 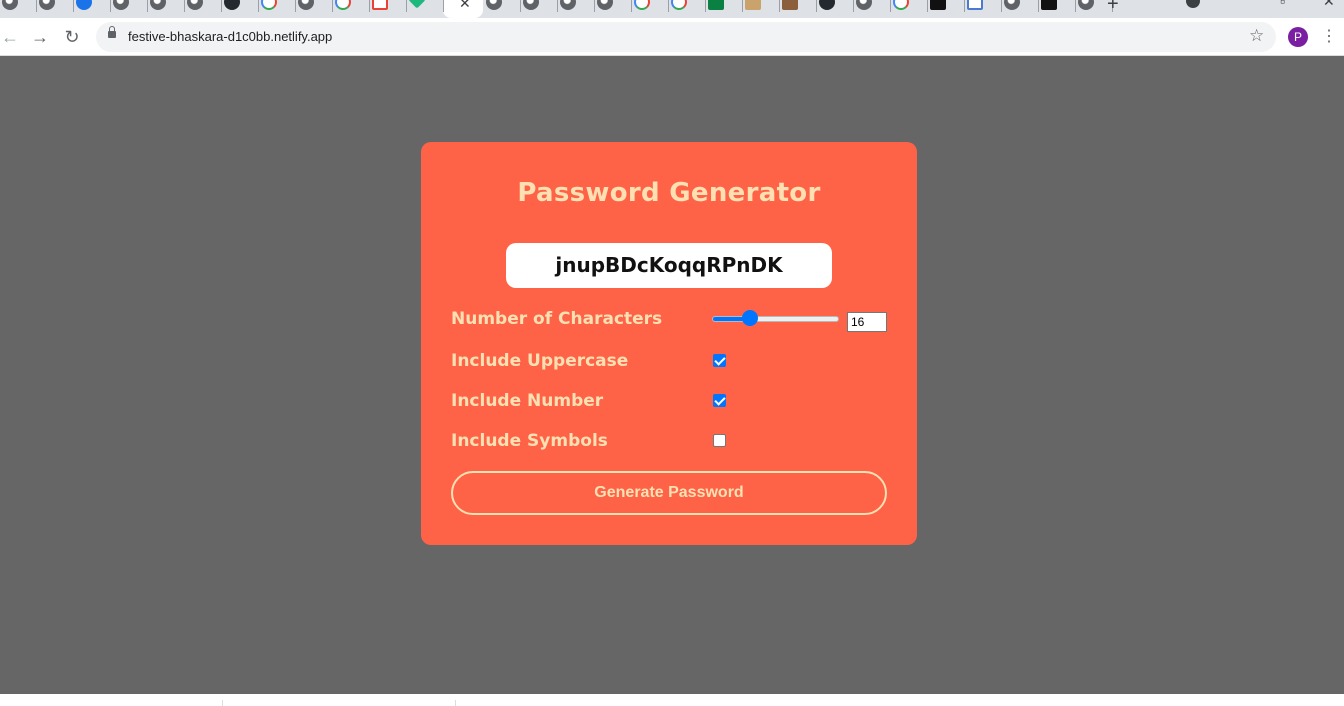 I want to click on length-slider-thumb, so click(x=749, y=318).